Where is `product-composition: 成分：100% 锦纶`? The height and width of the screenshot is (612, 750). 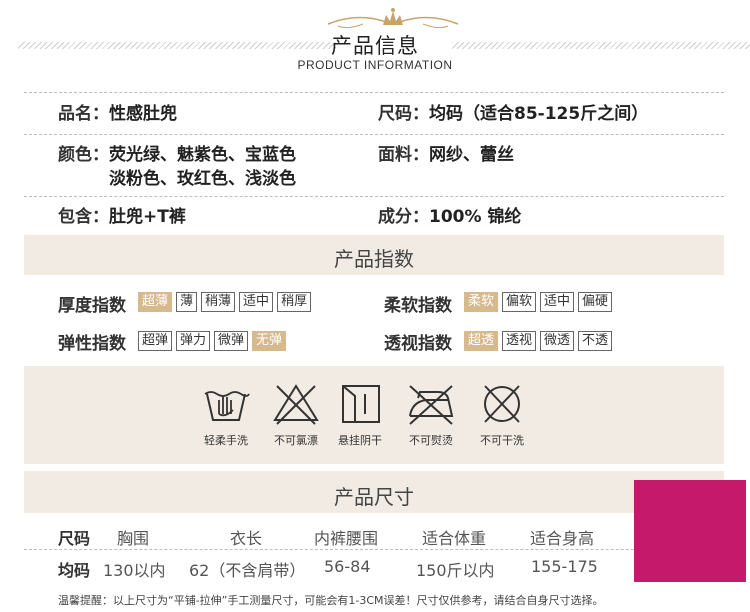 product-composition: 成分：100% 锦纶 is located at coordinates (449, 217).